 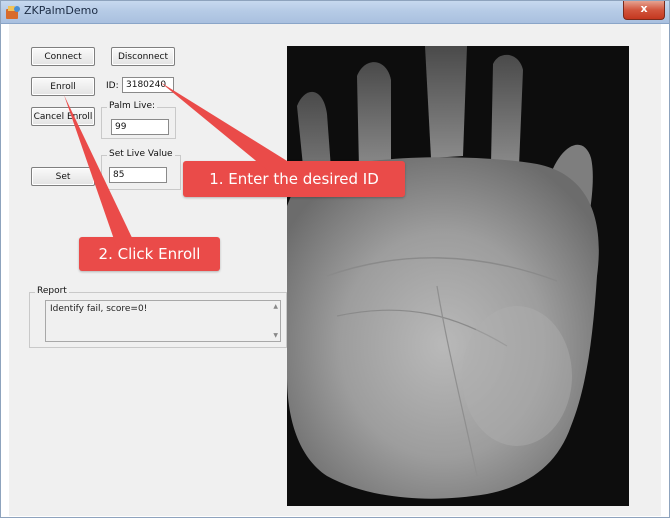 What do you see at coordinates (61, 10) in the screenshot?
I see `window-title: ZKPalmDemo` at bounding box center [61, 10].